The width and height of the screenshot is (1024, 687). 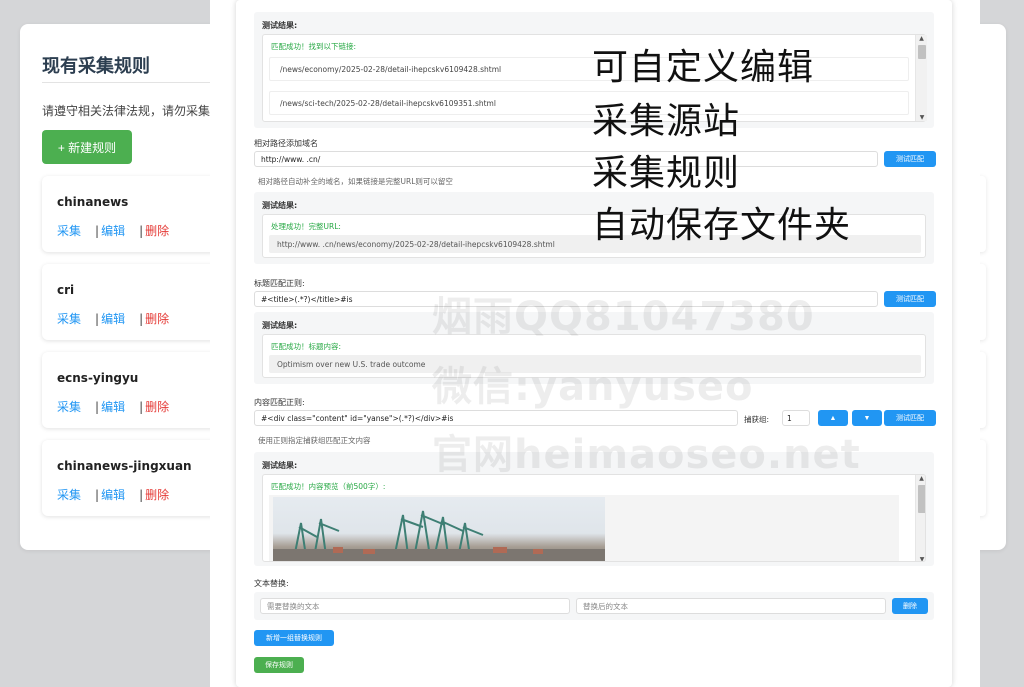 I want to click on relative-path-label: 相对路径添加域名, so click(x=286, y=143).